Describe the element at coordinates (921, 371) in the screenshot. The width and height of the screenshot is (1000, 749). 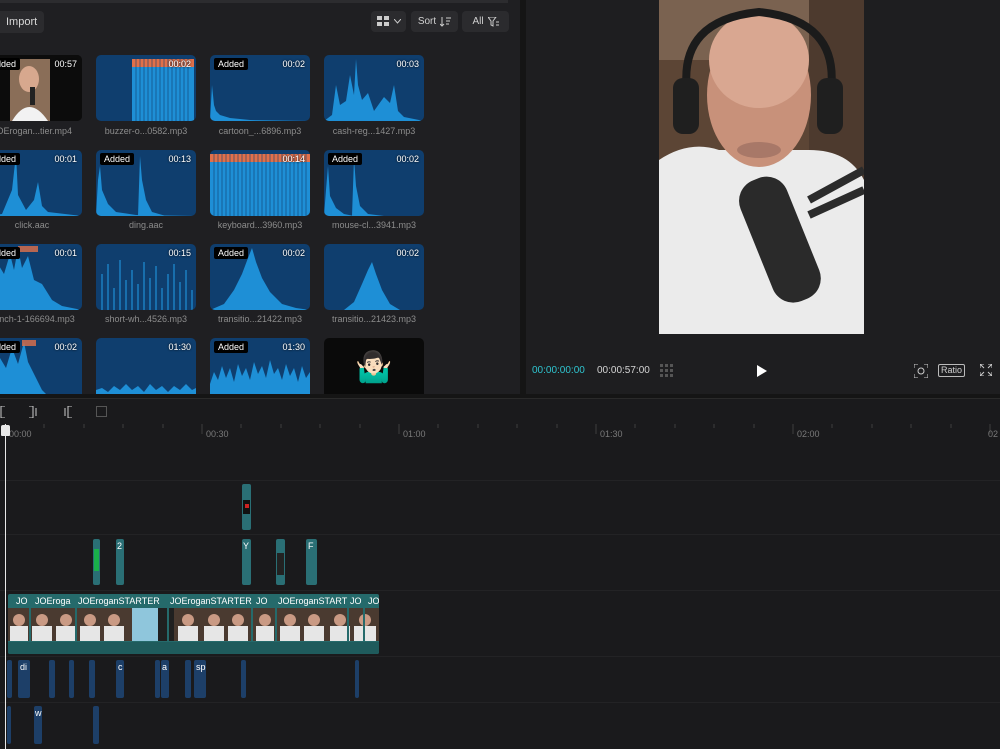
I see `fit-view-icon` at that location.